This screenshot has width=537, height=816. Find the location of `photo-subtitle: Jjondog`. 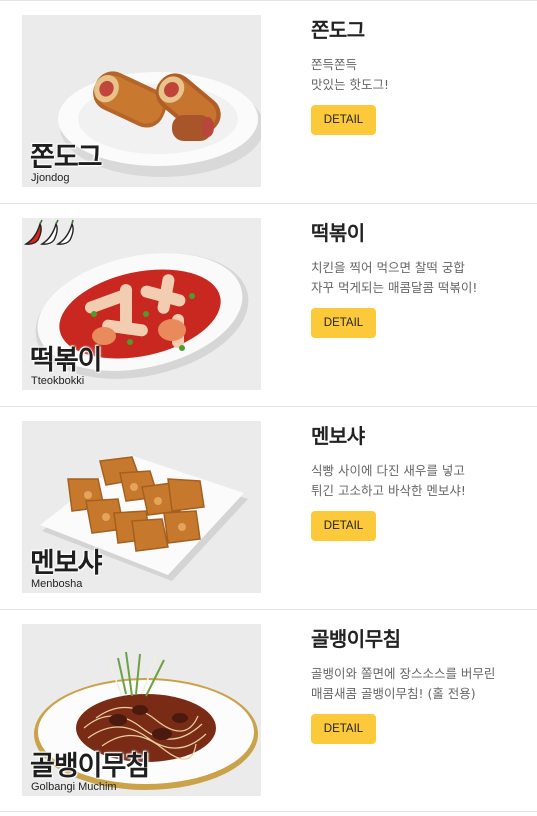

photo-subtitle: Jjondog is located at coordinates (50, 178).